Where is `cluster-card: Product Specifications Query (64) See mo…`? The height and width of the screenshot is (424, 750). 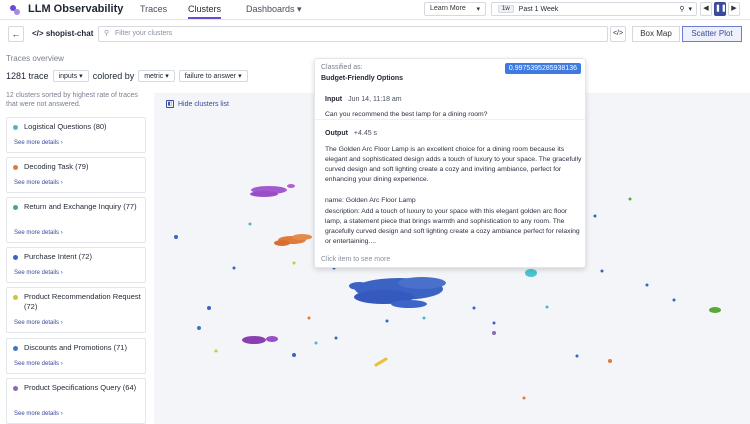 cluster-card: Product Specifications Query (64) See mo… is located at coordinates (76, 401).